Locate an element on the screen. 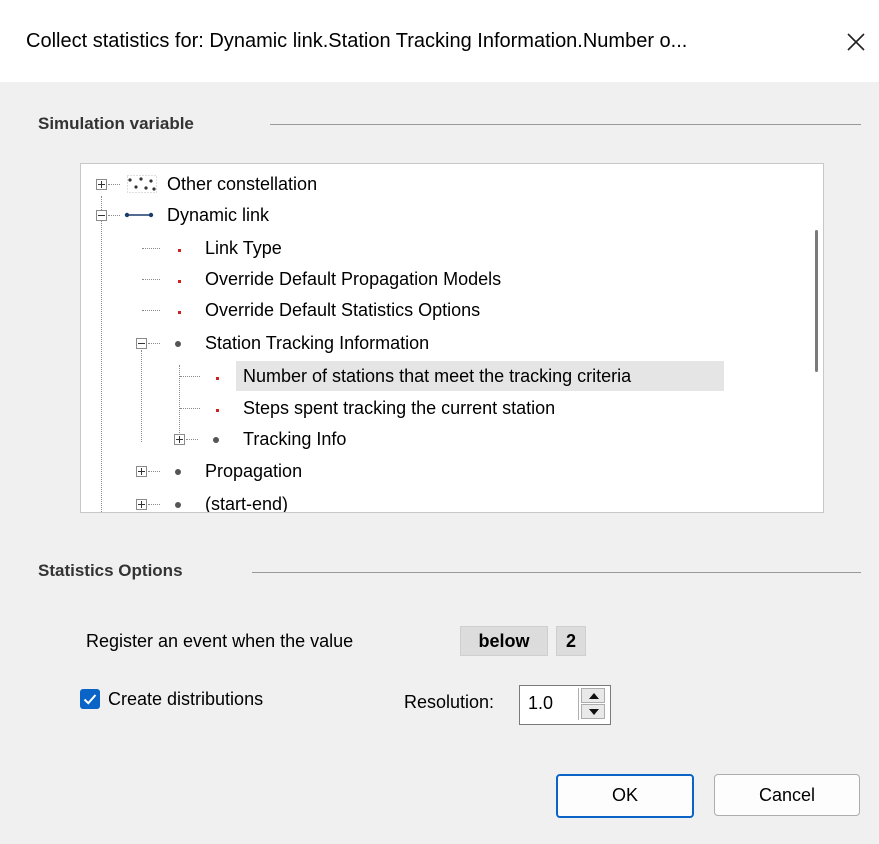 The height and width of the screenshot is (844, 879). arrow-up-icon is located at coordinates (594, 696).